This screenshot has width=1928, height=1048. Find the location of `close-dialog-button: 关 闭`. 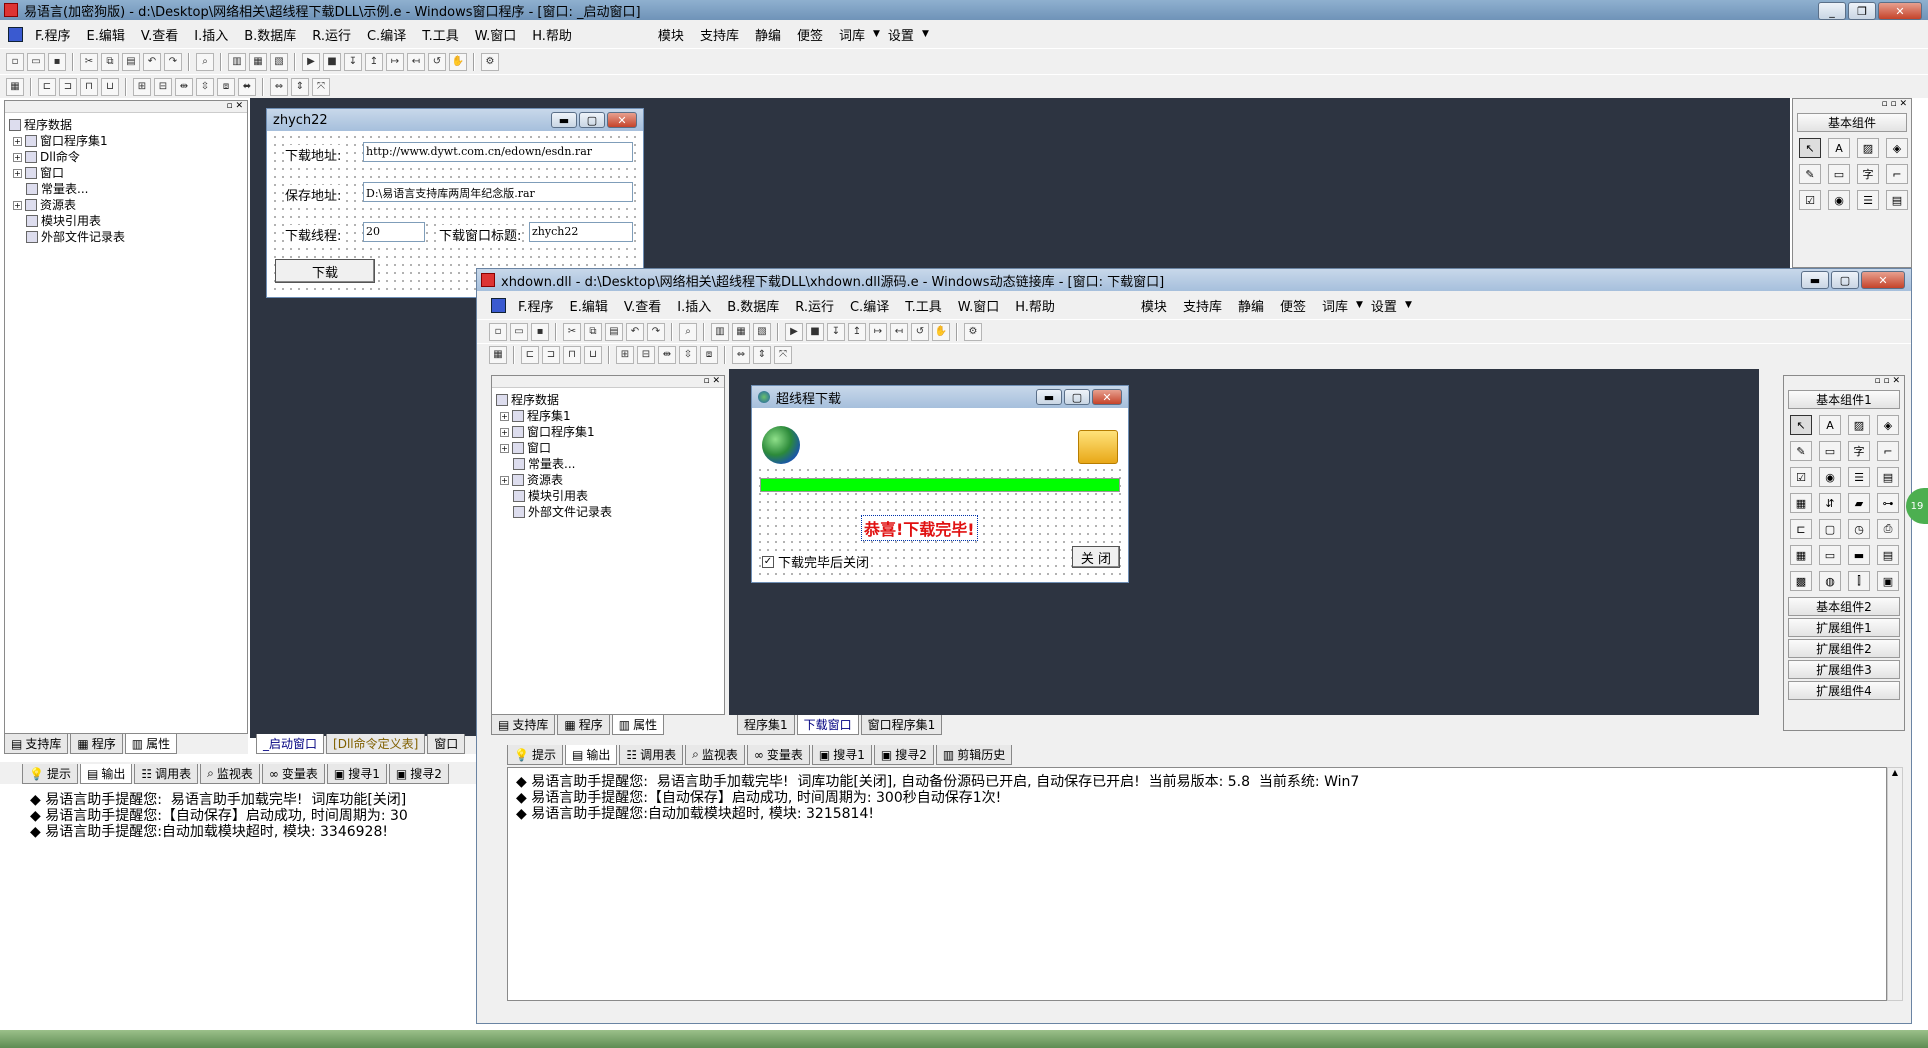

close-dialog-button: 关 闭 is located at coordinates (1096, 557).